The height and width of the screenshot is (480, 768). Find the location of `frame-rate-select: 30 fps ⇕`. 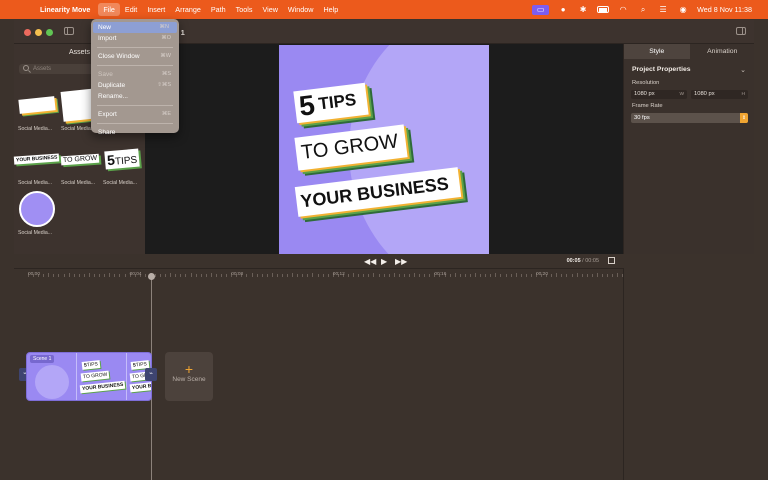

frame-rate-select: 30 fps ⇕ is located at coordinates (689, 118).